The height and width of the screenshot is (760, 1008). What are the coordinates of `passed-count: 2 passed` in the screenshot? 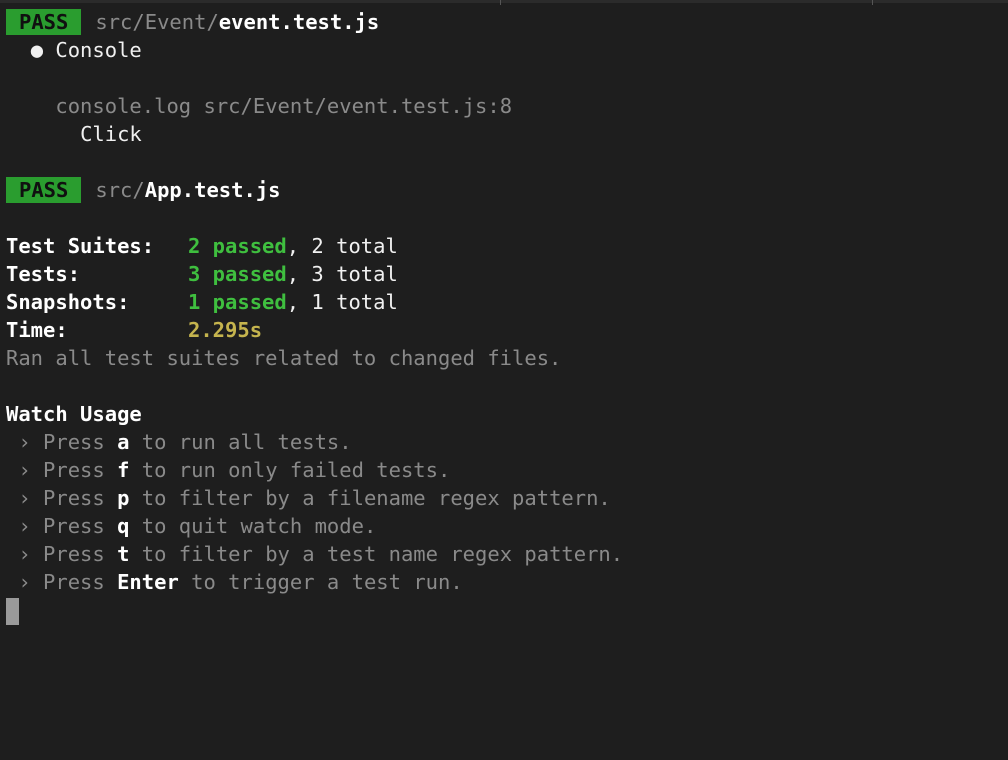 It's located at (237, 246).